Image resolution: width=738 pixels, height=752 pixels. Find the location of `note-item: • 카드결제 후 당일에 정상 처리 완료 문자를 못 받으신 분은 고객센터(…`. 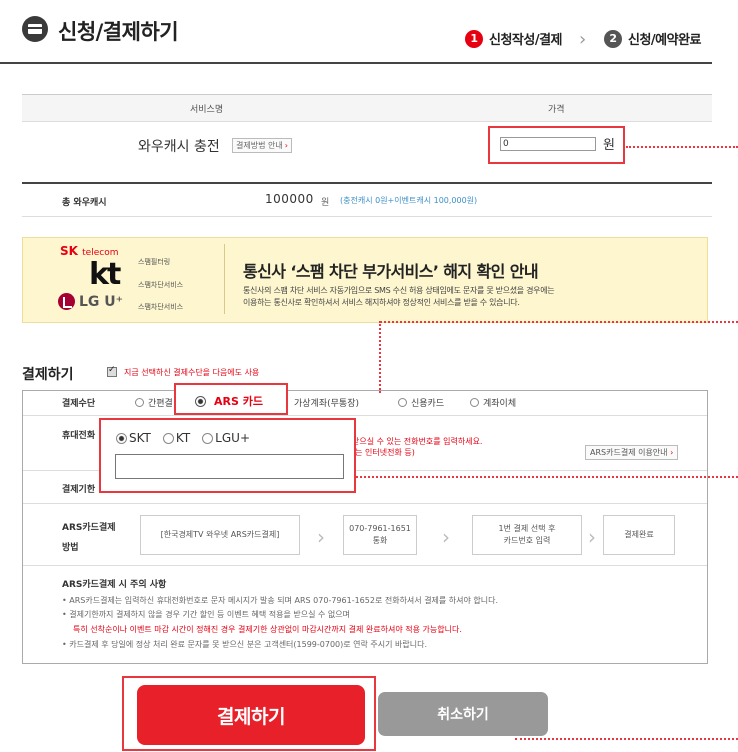

note-item: • 카드결제 후 당일에 정상 처리 완료 문자를 못 받으신 분은 고객센터(… is located at coordinates (245, 644).